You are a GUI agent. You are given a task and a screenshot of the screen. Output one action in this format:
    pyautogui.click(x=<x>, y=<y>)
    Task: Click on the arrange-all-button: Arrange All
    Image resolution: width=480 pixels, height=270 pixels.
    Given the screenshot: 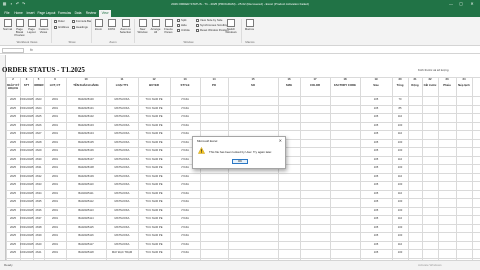 What is the action you would take?
    pyautogui.click(x=155, y=26)
    